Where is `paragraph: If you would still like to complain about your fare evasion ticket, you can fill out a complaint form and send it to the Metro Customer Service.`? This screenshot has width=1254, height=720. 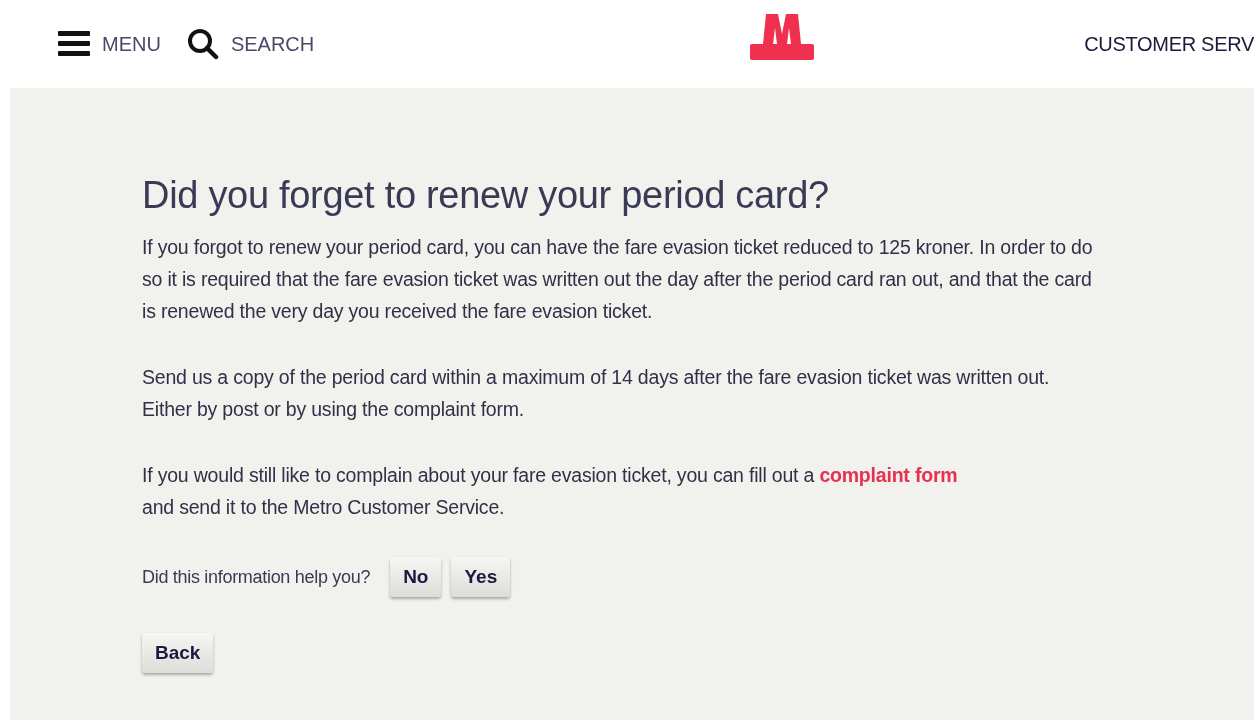
paragraph: If you would still like to complain about your fare evasion ticket, you can fill out a complaint form and send it to the Metro Customer Service. is located at coordinates (550, 491).